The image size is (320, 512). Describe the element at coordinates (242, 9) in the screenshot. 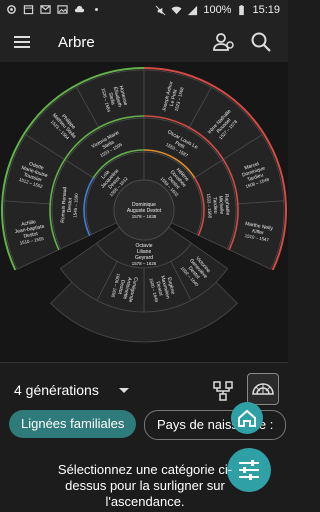

I see `battery-icon` at that location.